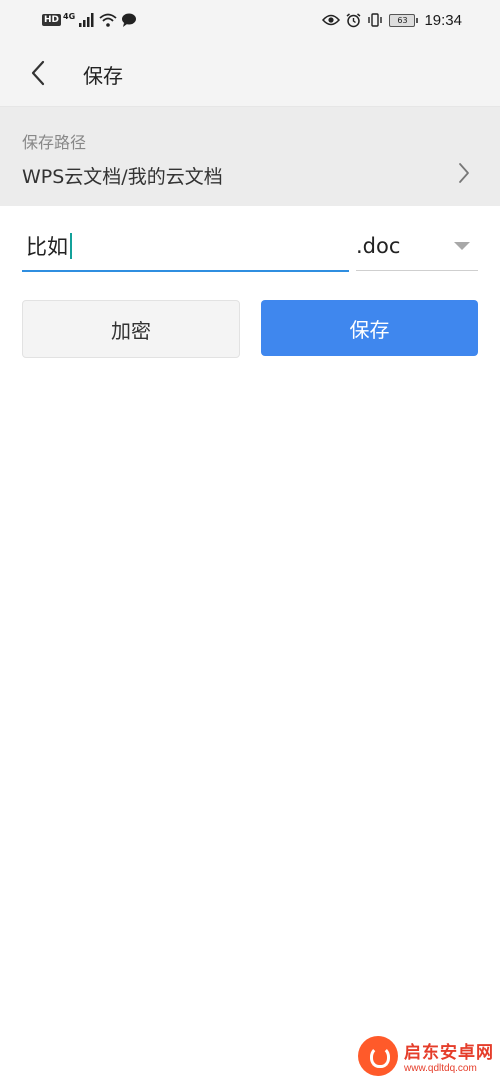 This screenshot has width=500, height=1084. Describe the element at coordinates (86, 20) in the screenshot. I see `signal-icon` at that location.